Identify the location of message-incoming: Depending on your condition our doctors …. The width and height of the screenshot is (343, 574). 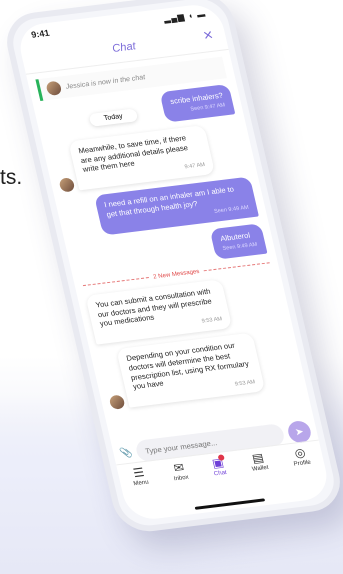
(182, 371).